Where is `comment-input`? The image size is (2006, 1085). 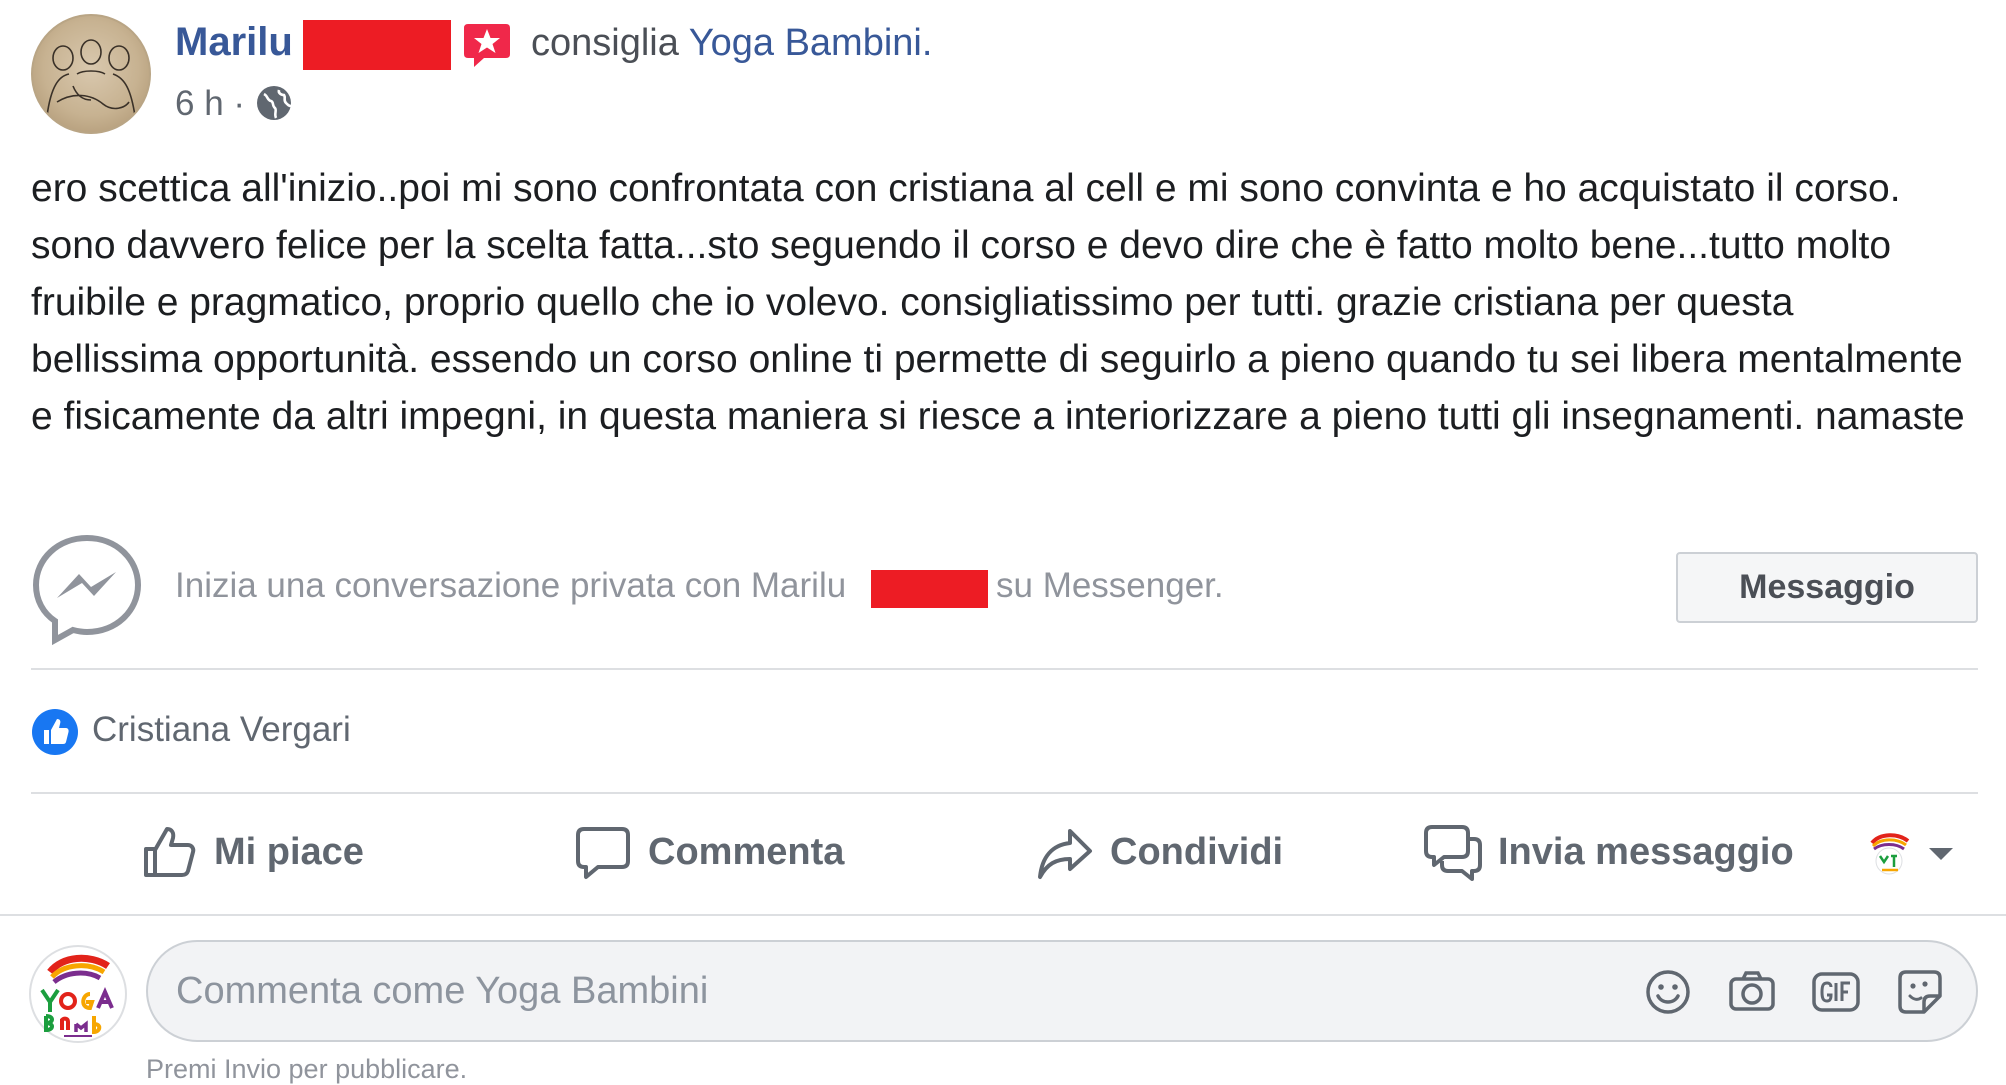
comment-input is located at coordinates (876, 991).